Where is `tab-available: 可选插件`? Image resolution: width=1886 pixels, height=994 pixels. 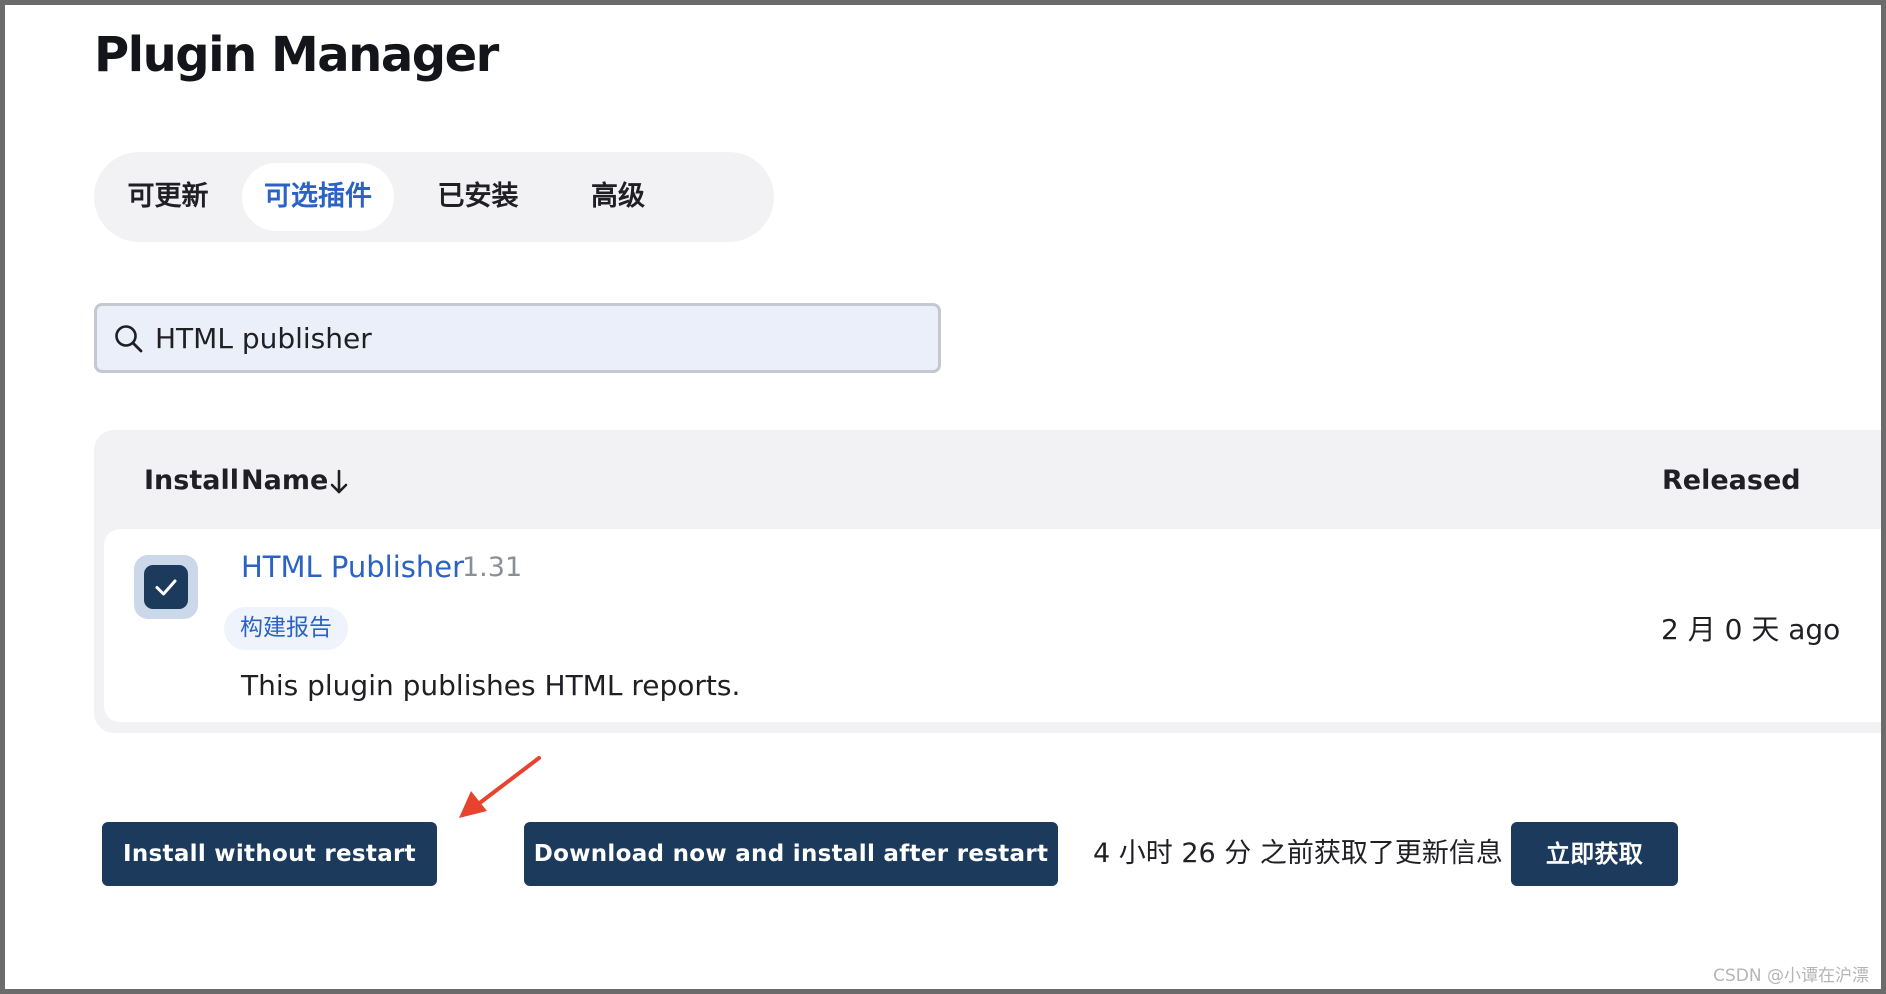
tab-available: 可选插件 is located at coordinates (318, 197).